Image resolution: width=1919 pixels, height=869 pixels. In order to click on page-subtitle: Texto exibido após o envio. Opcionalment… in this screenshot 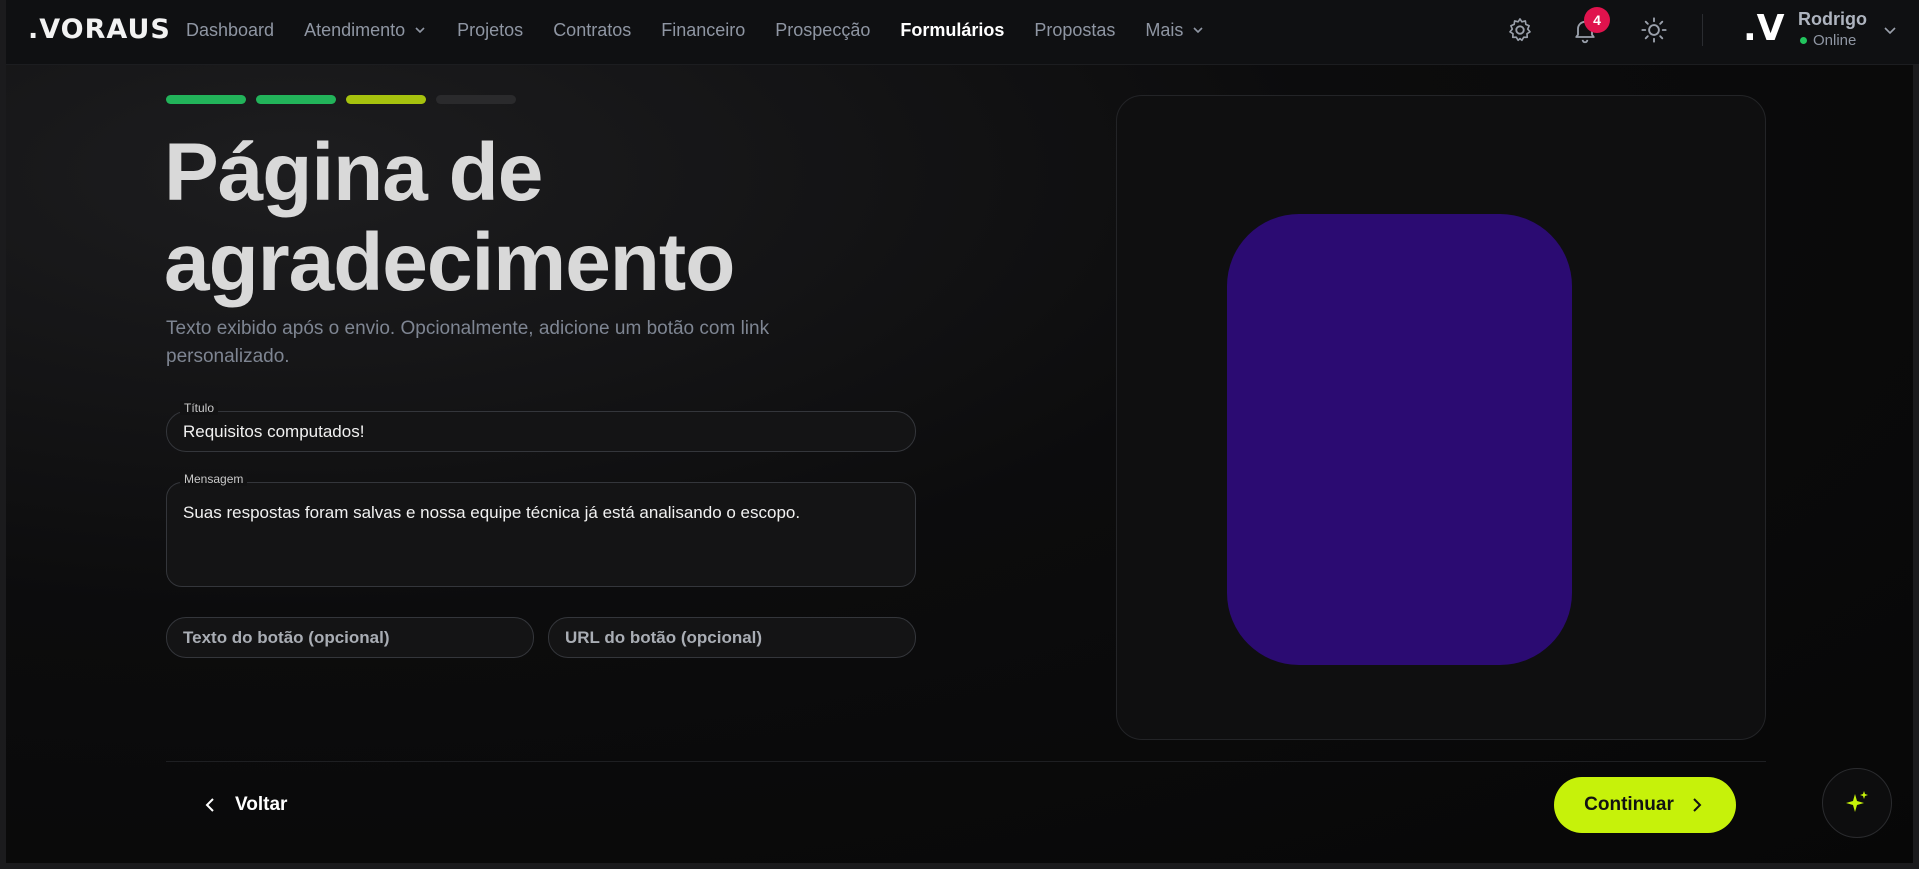, I will do `click(468, 342)`.